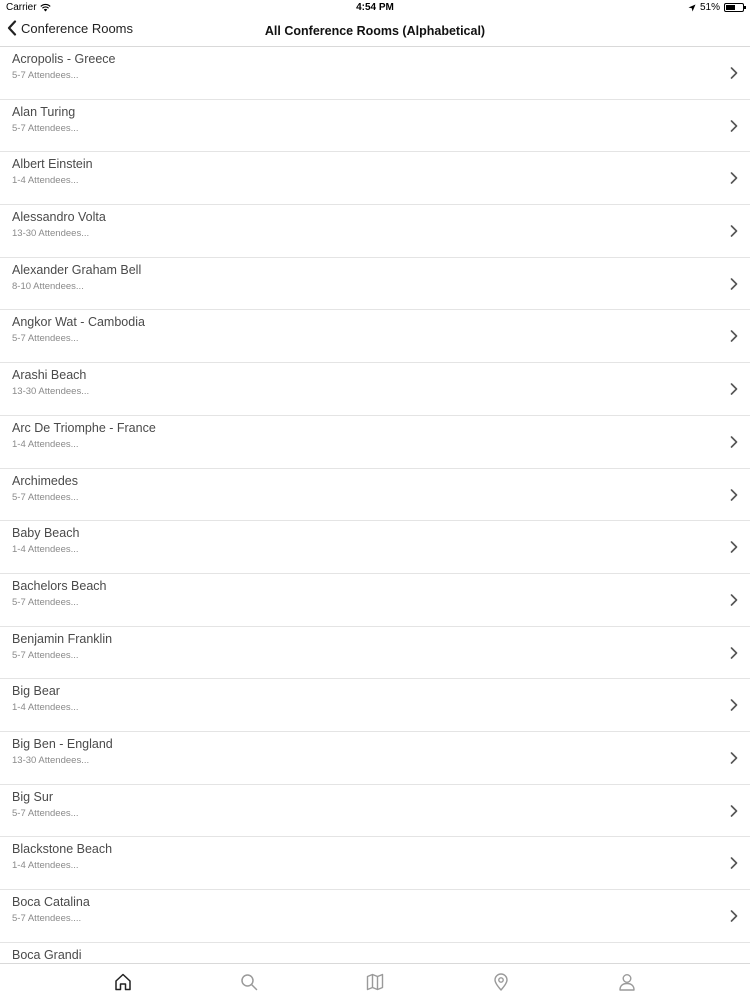  I want to click on status-right: 51%, so click(717, 7).